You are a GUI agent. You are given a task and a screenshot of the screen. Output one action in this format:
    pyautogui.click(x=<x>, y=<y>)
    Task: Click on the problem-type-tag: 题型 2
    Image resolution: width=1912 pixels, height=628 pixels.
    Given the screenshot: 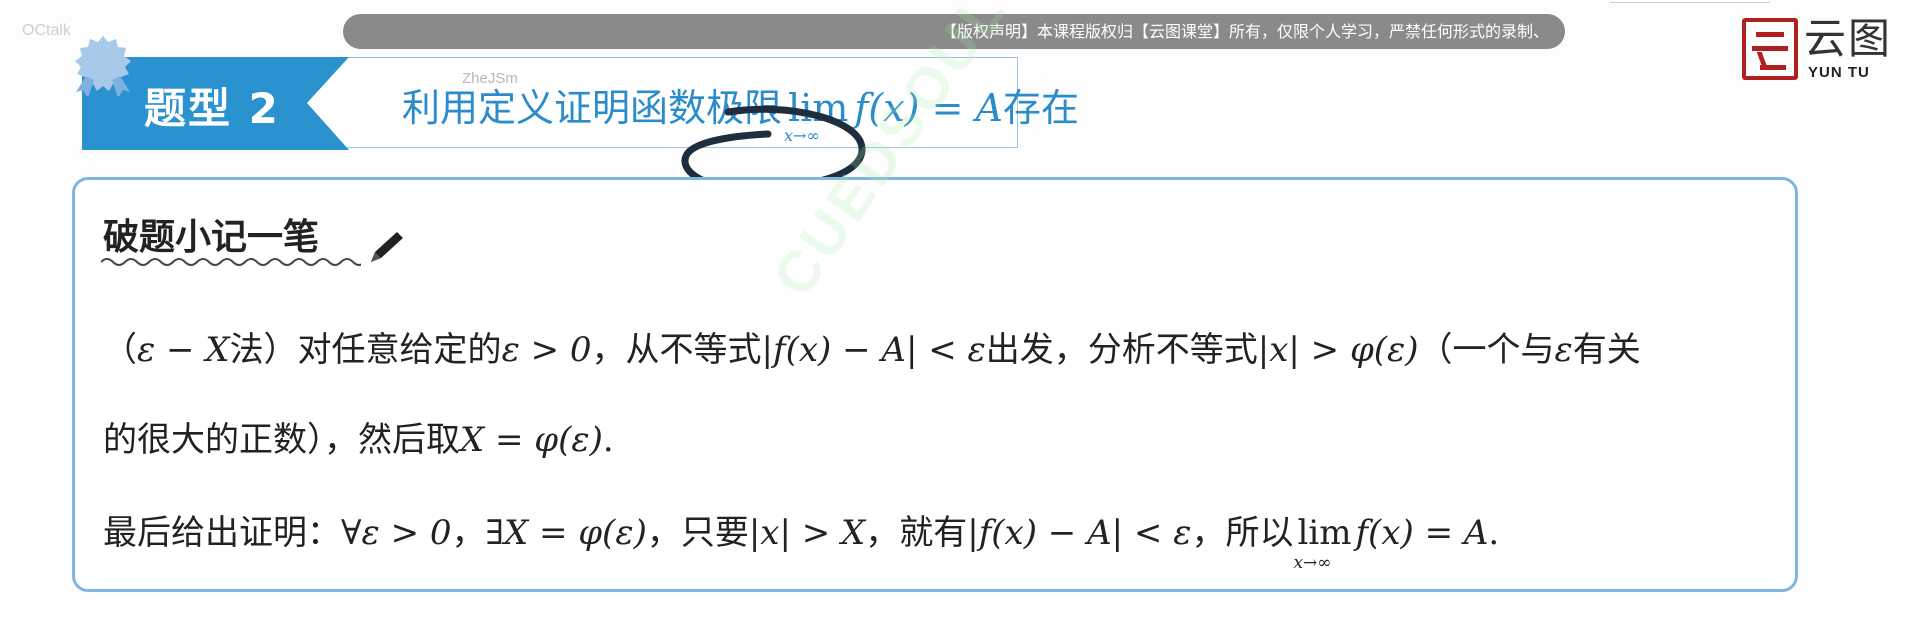 What is the action you would take?
    pyautogui.click(x=212, y=108)
    